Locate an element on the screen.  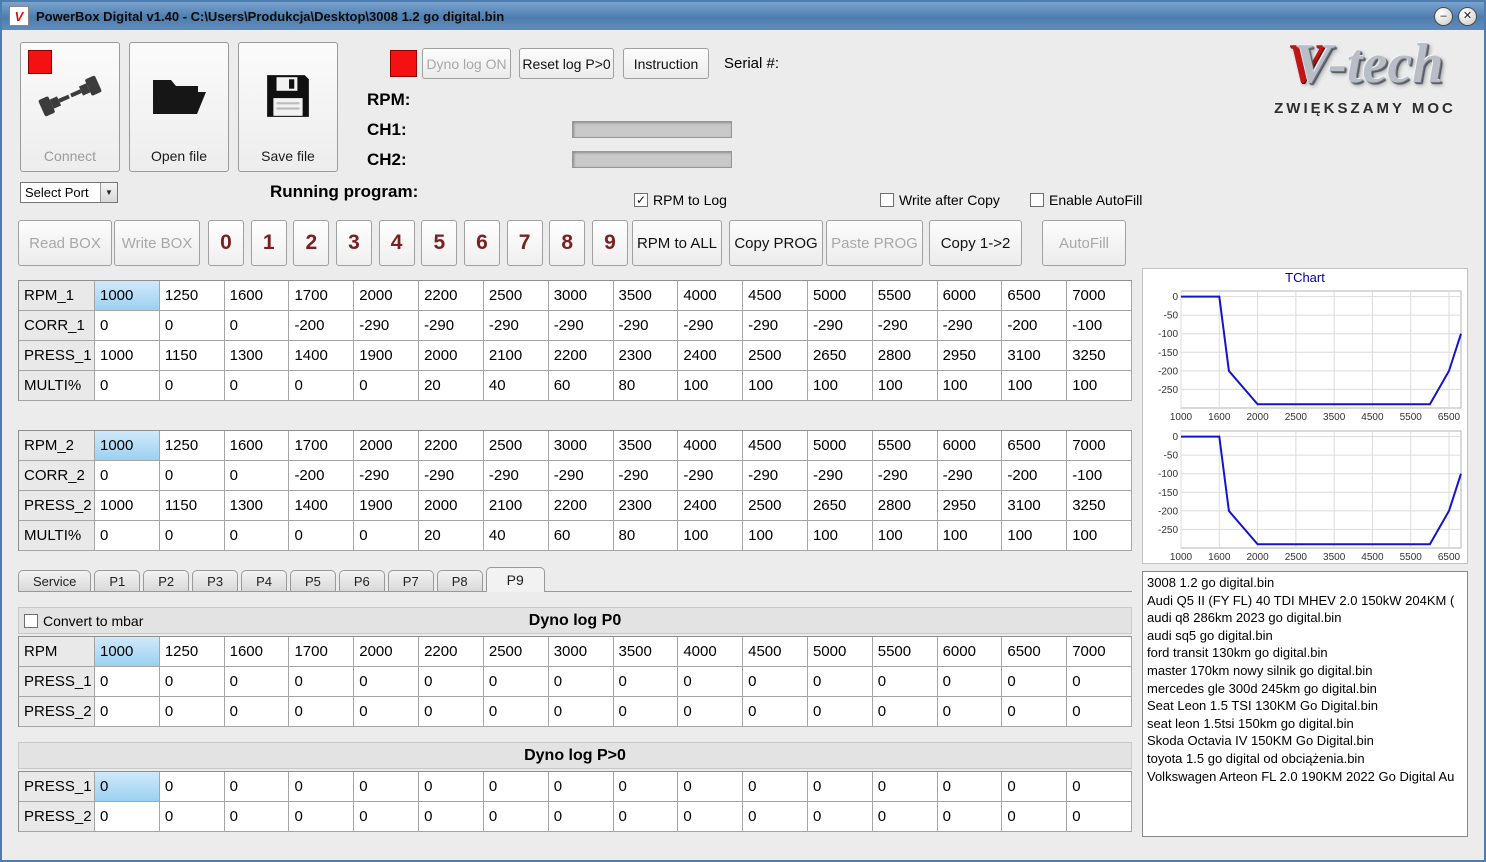
file-list-item: seat leon 1.5tsi 150km go digital.bin is located at coordinates (1305, 724).